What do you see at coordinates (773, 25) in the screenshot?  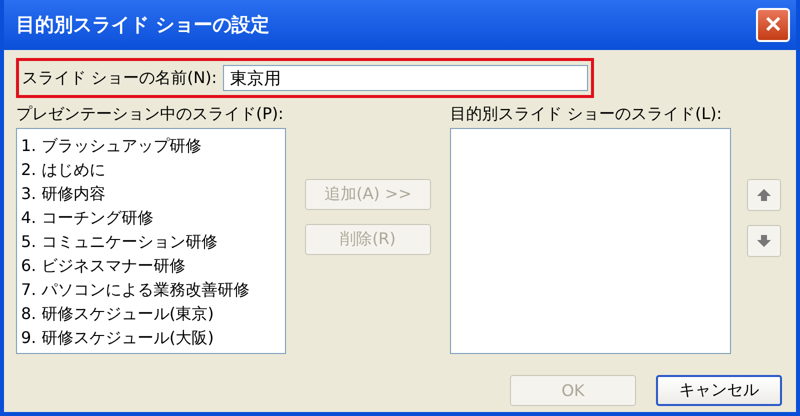 I see `close-button: ✕` at bounding box center [773, 25].